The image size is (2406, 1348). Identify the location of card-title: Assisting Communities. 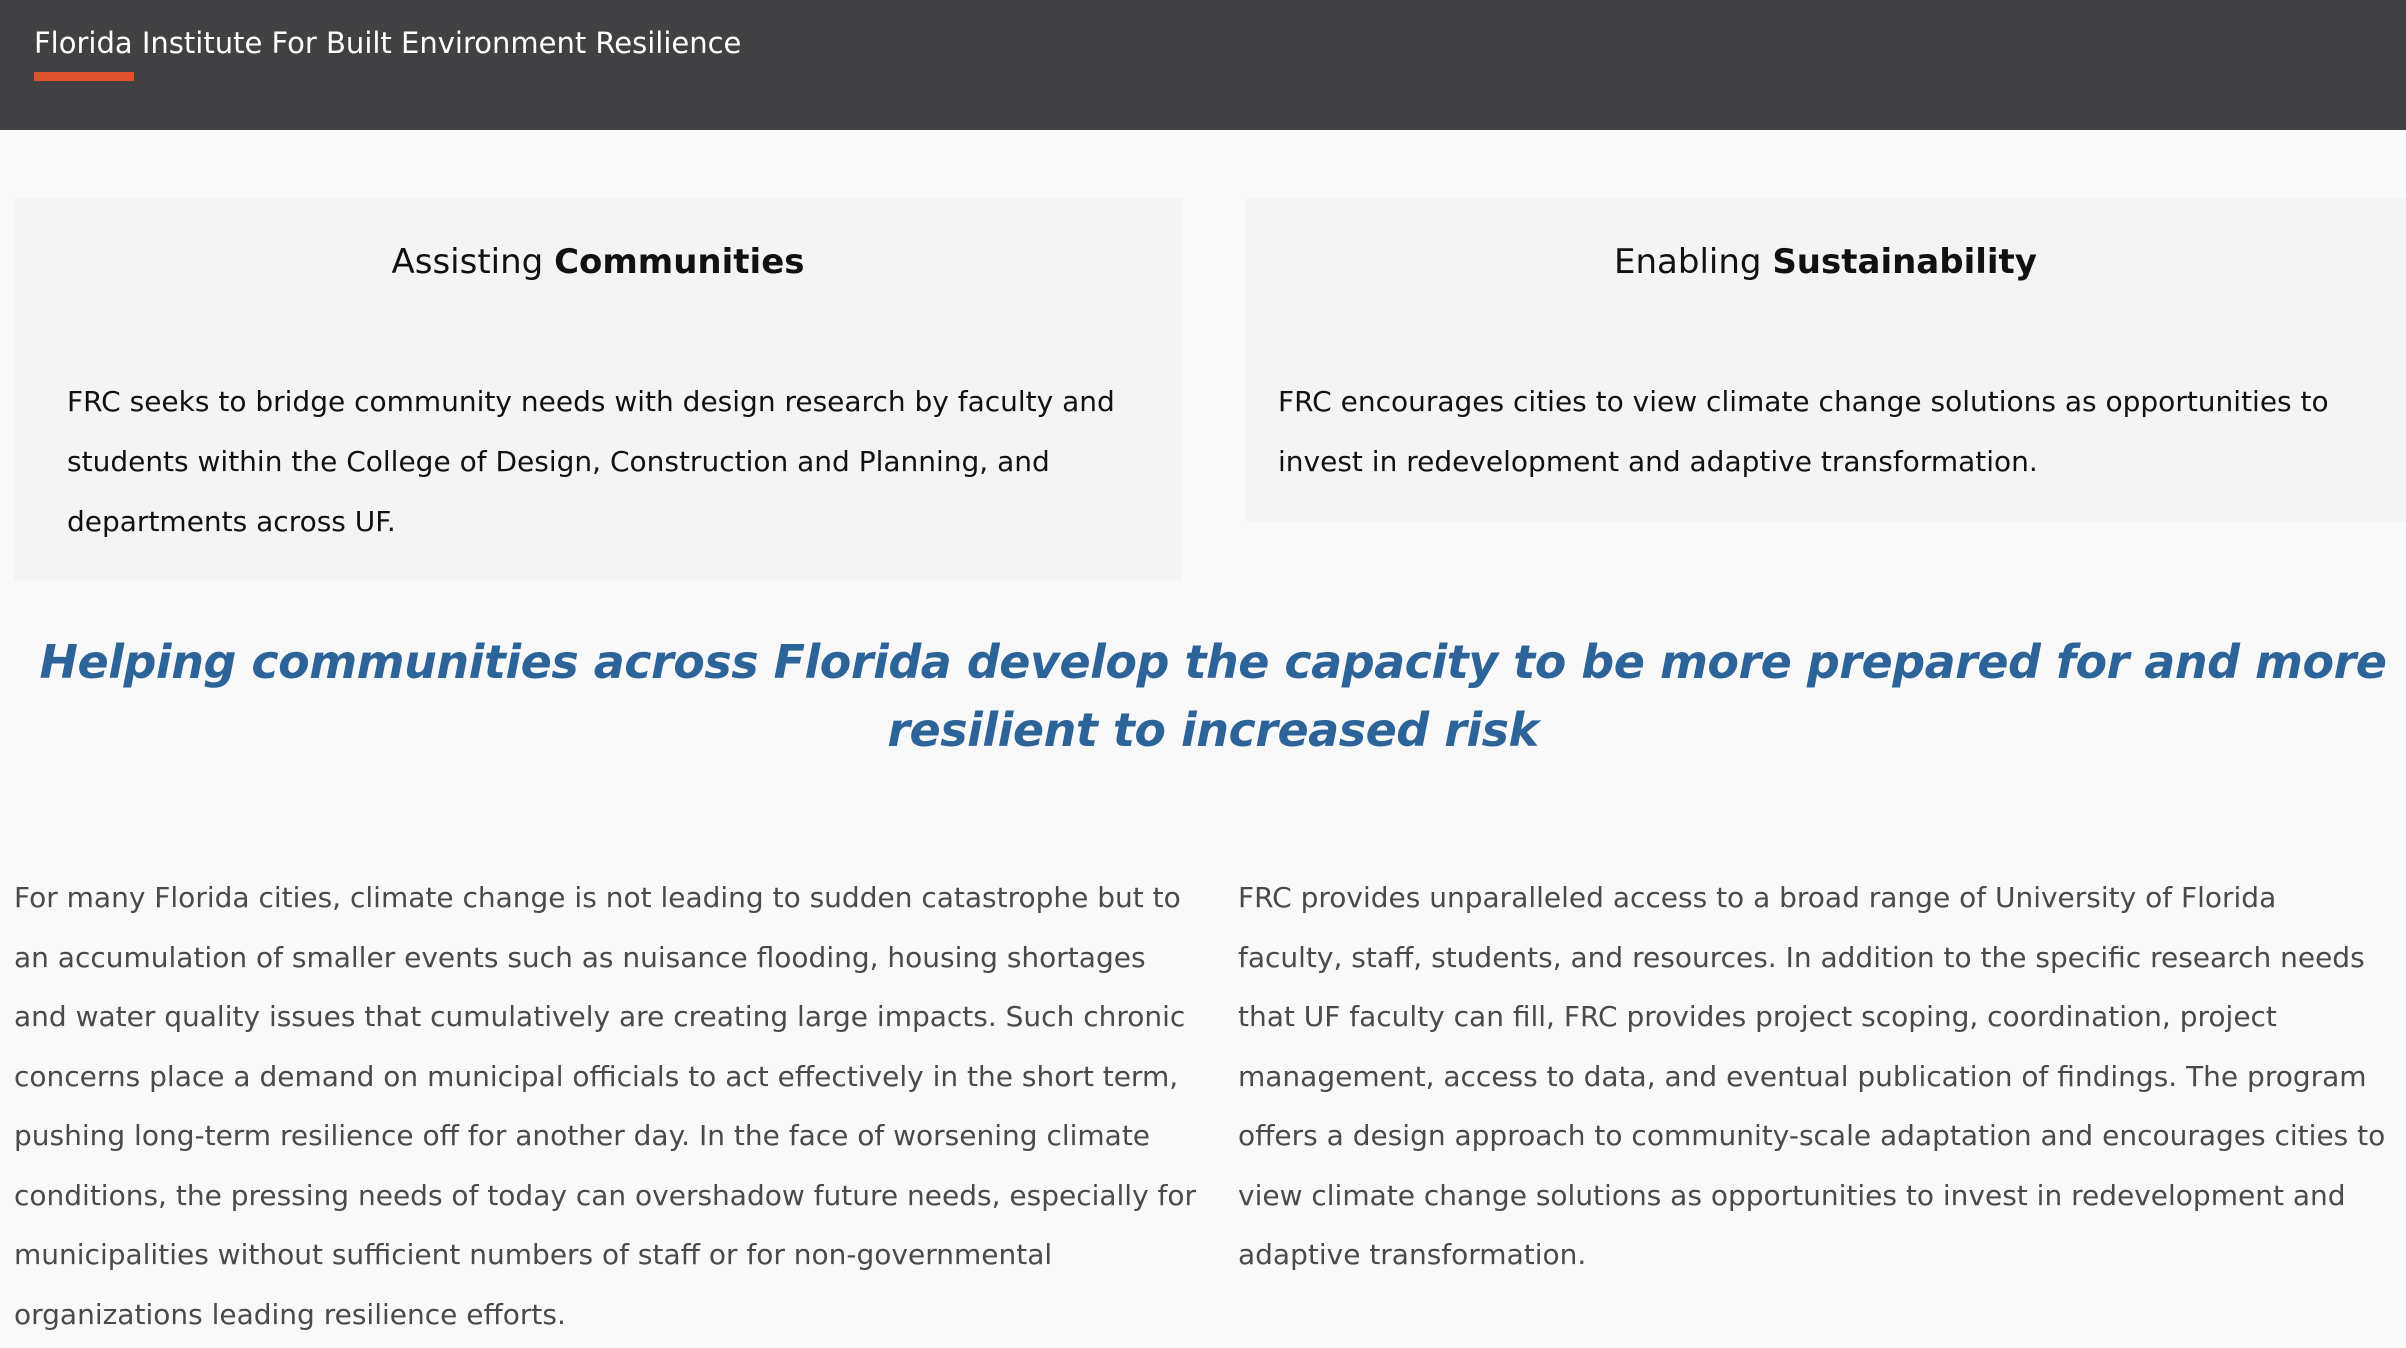
(598, 262).